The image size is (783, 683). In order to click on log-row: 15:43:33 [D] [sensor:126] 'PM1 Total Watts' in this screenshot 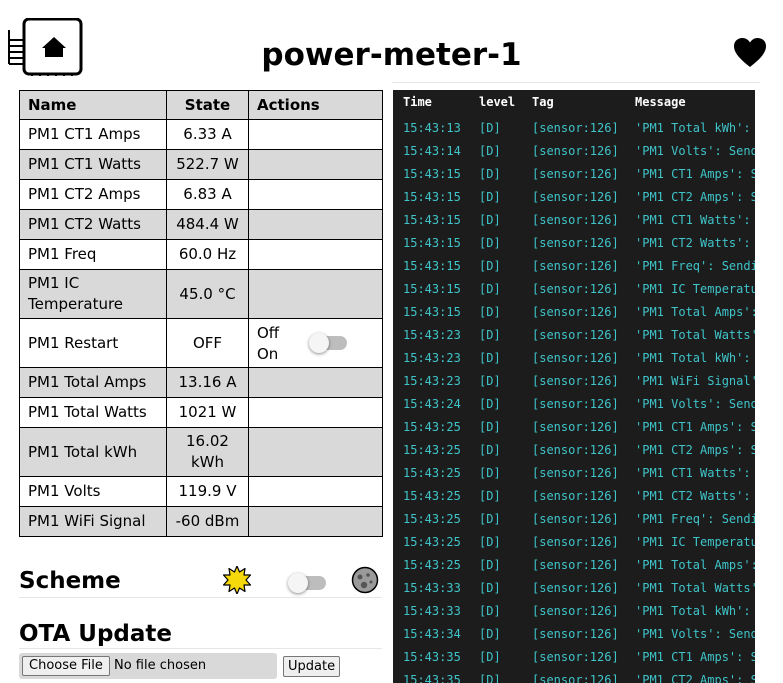, I will do `click(574, 588)`.